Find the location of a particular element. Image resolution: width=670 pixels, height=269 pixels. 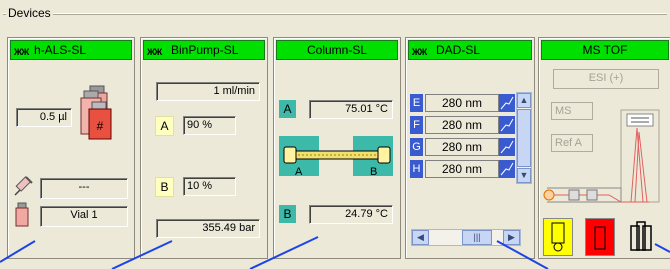

dad-signal-row-f: F 280 nm is located at coordinates (463, 125).